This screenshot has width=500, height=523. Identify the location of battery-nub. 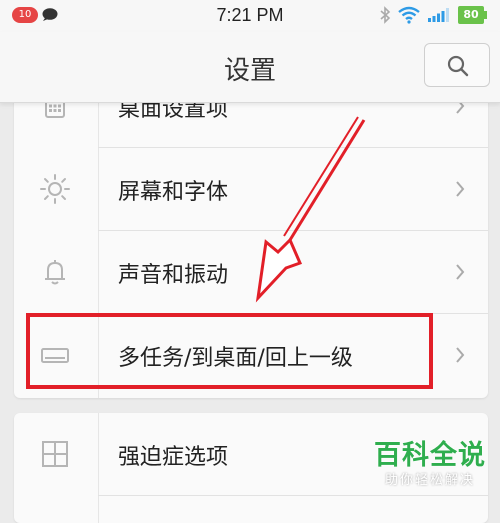
(485, 15).